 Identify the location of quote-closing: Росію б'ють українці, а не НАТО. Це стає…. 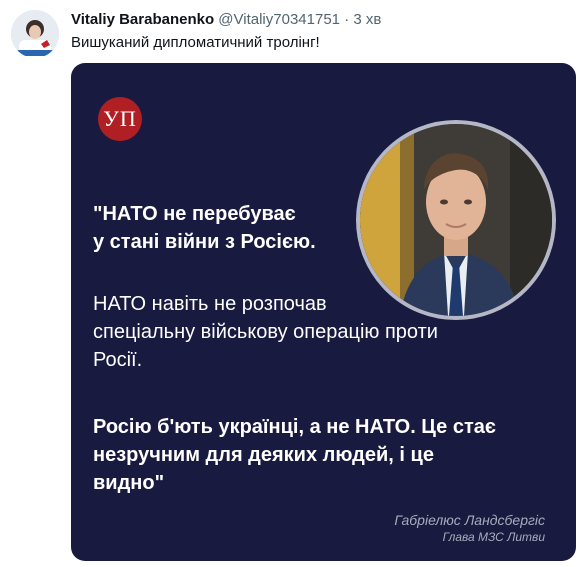
(294, 455).